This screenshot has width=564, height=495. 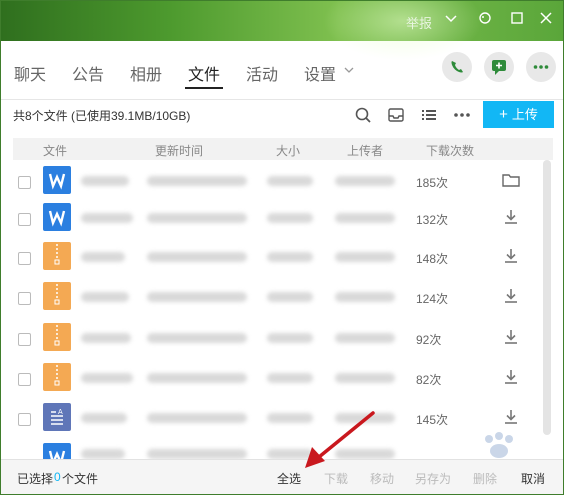 I want to click on annotation-arrow, so click(x=340, y=439).